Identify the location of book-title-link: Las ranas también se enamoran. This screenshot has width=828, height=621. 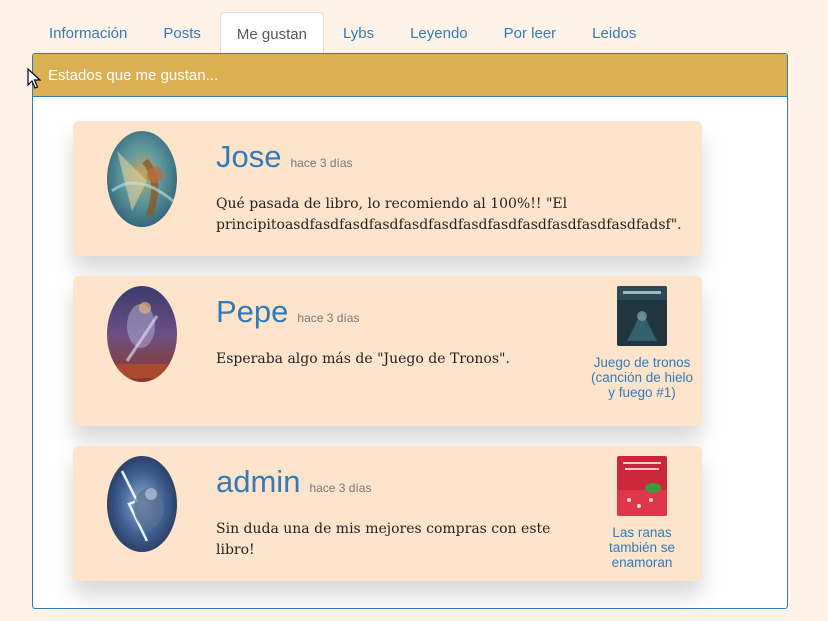
(642, 547).